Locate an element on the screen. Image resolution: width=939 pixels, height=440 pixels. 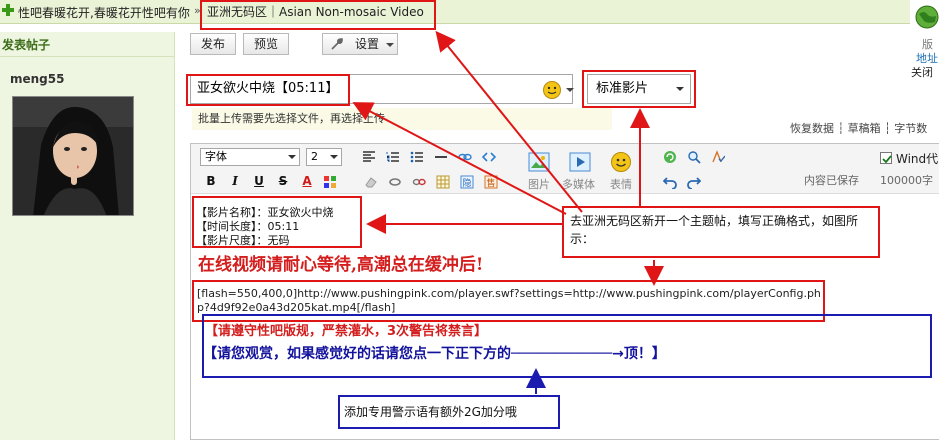
post-title-label: 发表帖子 is located at coordinates (26, 45).